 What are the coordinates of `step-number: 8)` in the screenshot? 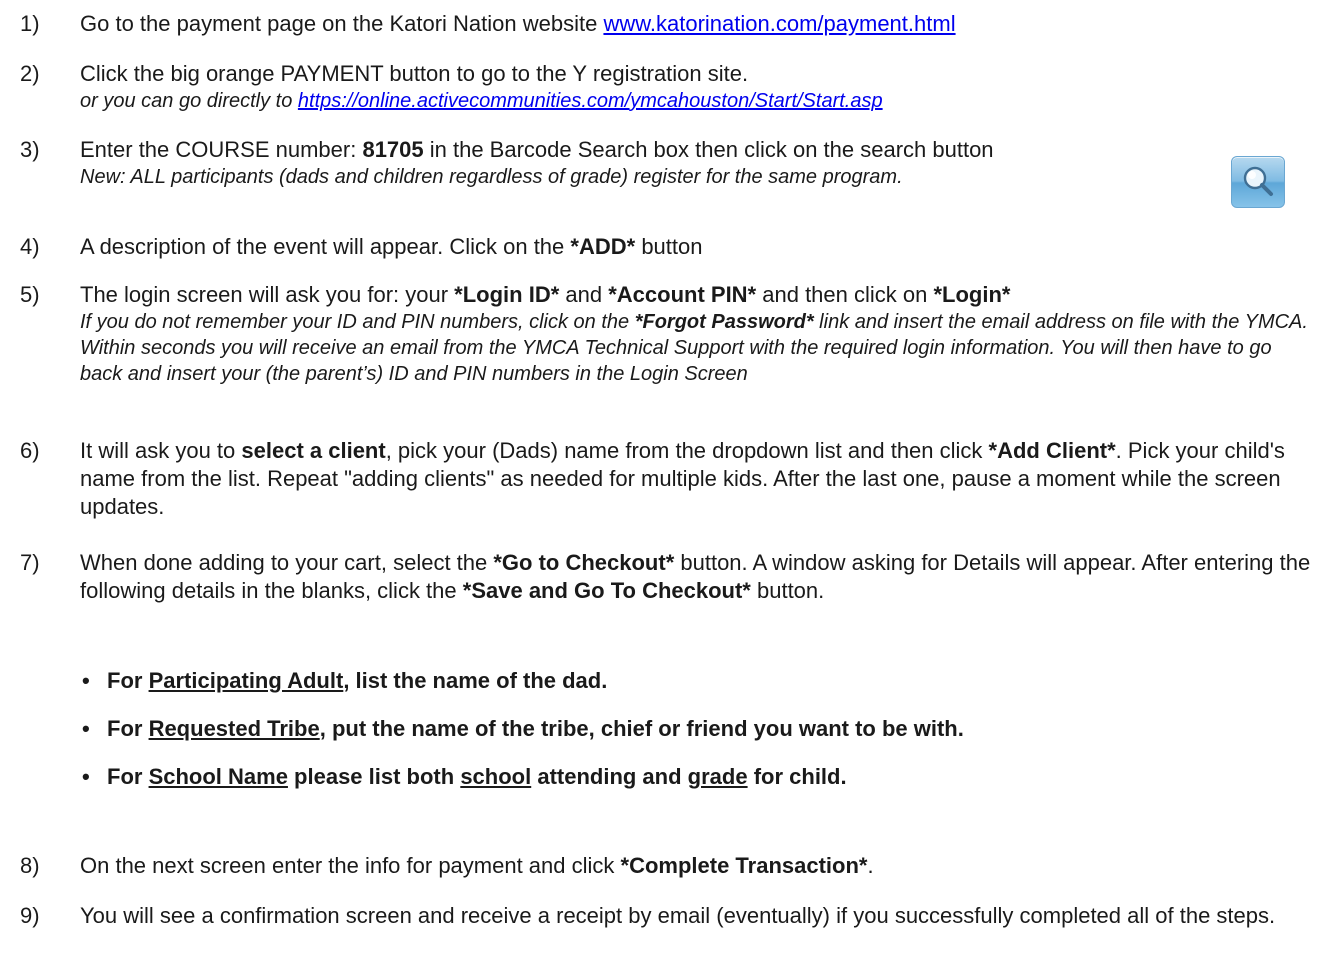 It's located at (30, 865).